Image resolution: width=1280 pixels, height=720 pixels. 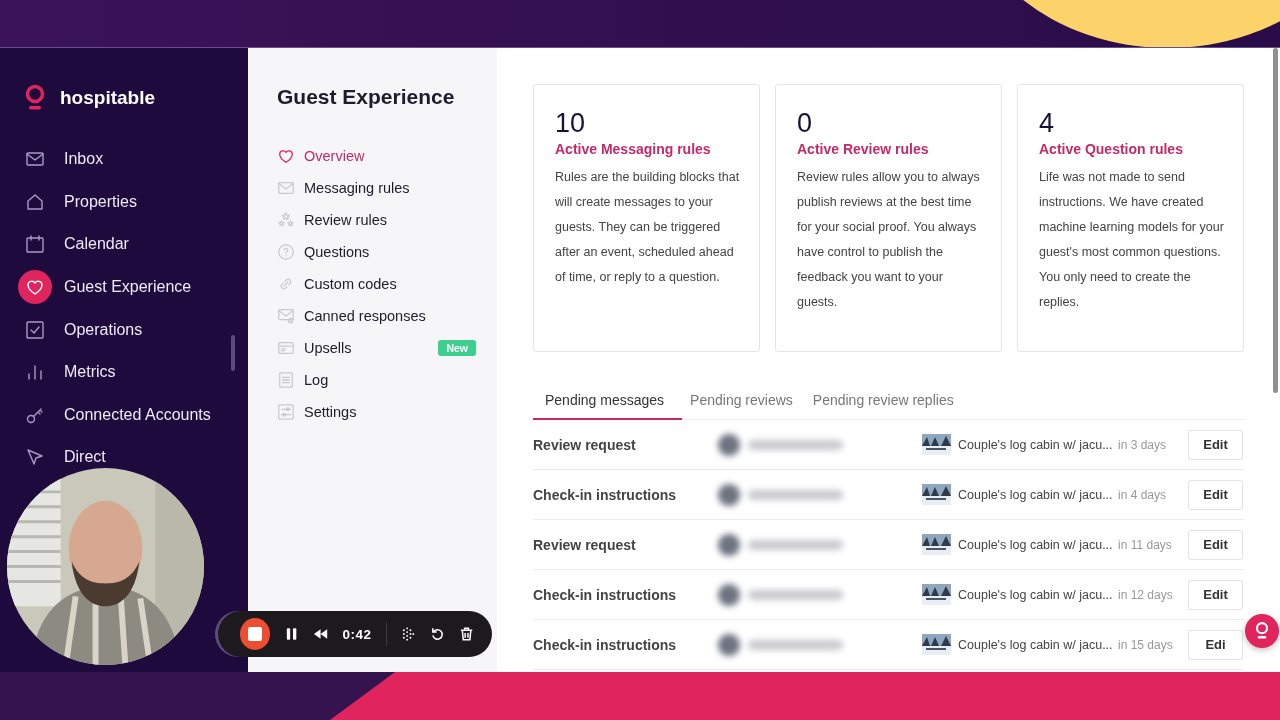 I want to click on tab: Pending reviews, so click(x=743, y=401).